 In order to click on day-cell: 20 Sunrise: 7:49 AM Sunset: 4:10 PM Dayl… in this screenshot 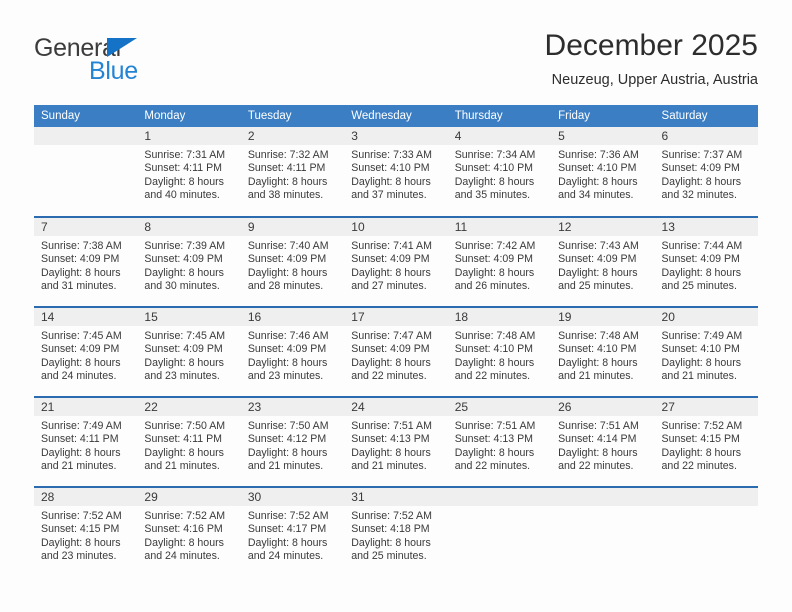, I will do `click(706, 351)`.